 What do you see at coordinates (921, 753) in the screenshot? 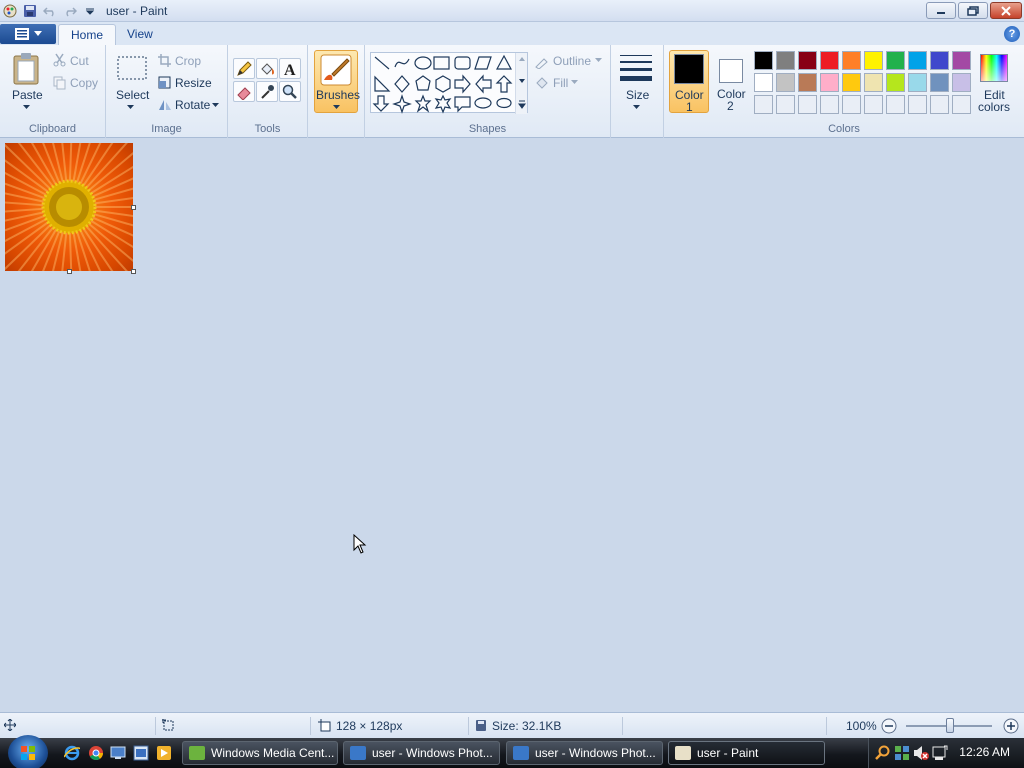
I see `volume-muted-icon` at bounding box center [921, 753].